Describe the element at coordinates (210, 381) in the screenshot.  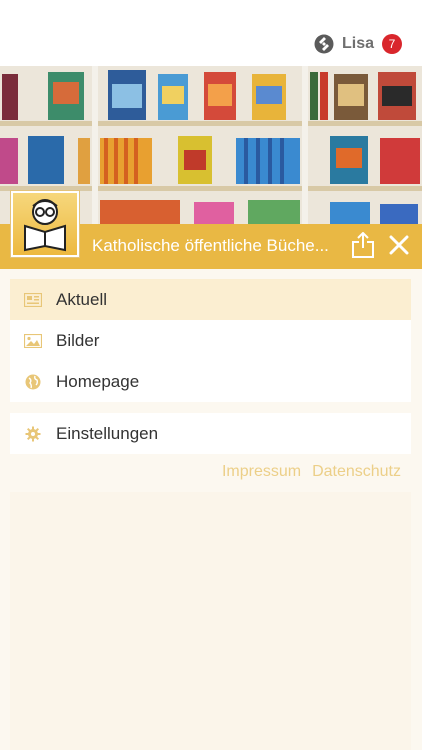
I see `menu-item-homepage: Homepage` at that location.